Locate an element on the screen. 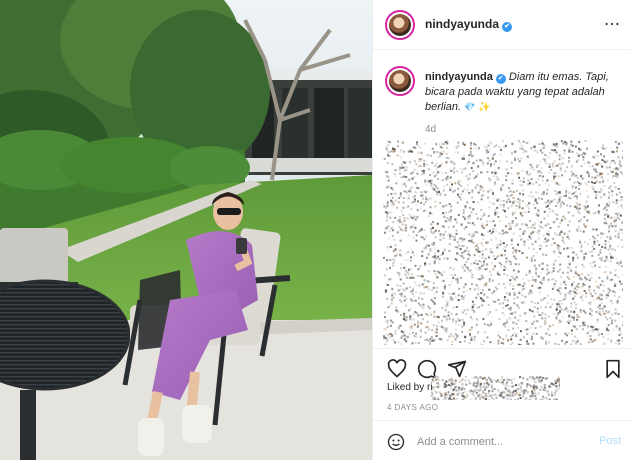  post-header: nindyayunda ✔ ⋯ is located at coordinates (501, 25).